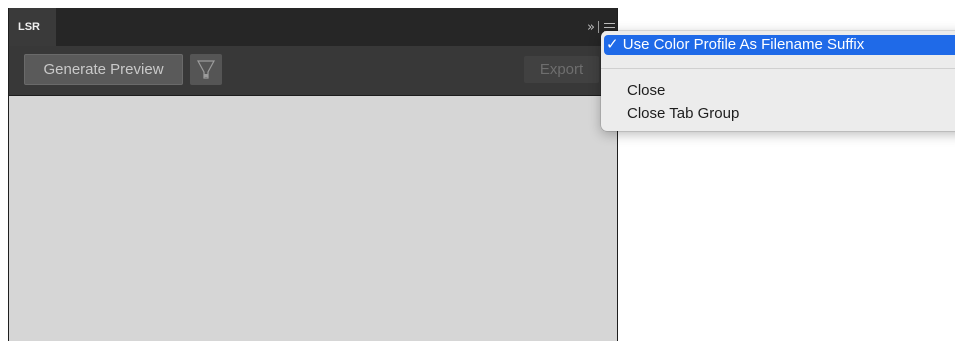  I want to click on filter-funnel-icon, so click(206, 69).